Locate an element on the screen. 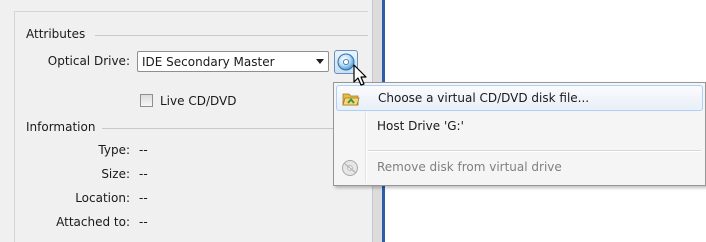 The width and height of the screenshot is (706, 242). location-label: Location: is located at coordinates (102, 198).